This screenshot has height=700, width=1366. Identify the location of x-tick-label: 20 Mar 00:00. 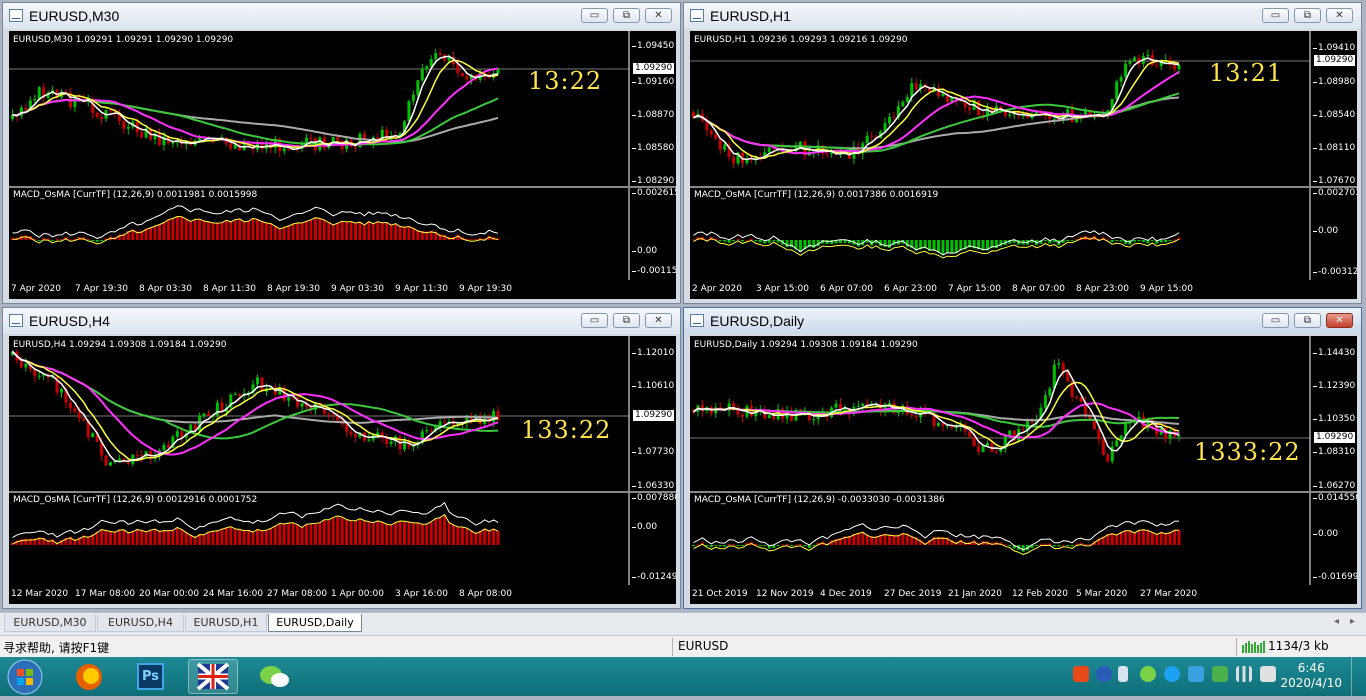
(169, 594).